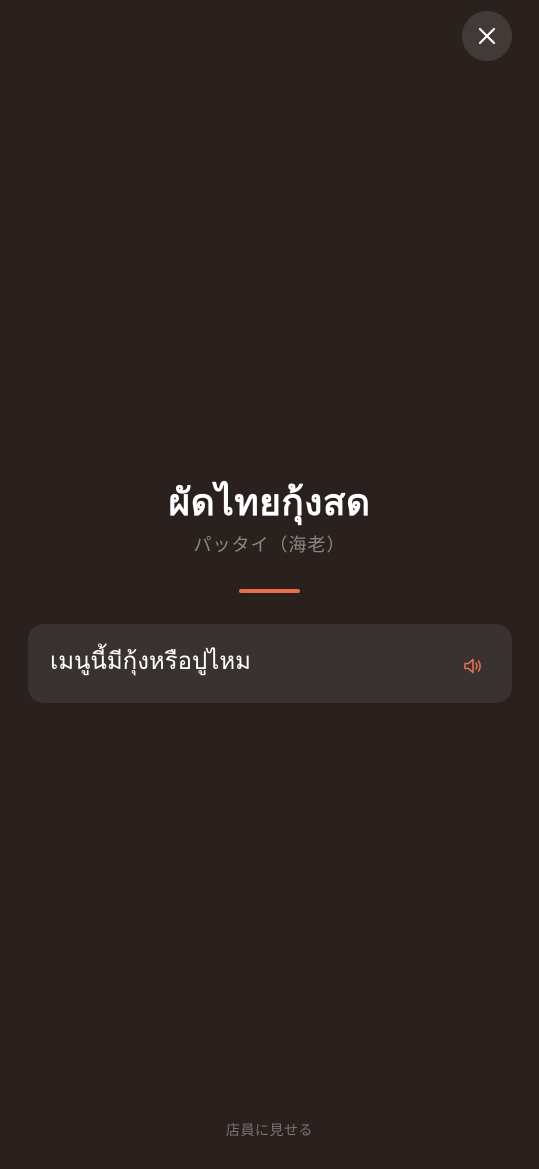 This screenshot has height=1169, width=539. Describe the element at coordinates (269, 502) in the screenshot. I see `menu-item-title: ผัดไทยกุ้งสด` at that location.